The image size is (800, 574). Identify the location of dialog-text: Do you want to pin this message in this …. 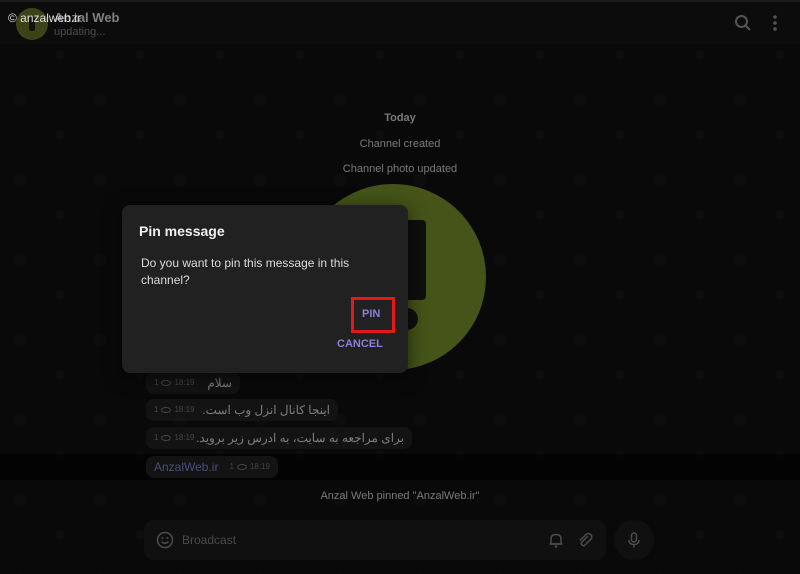
(245, 271).